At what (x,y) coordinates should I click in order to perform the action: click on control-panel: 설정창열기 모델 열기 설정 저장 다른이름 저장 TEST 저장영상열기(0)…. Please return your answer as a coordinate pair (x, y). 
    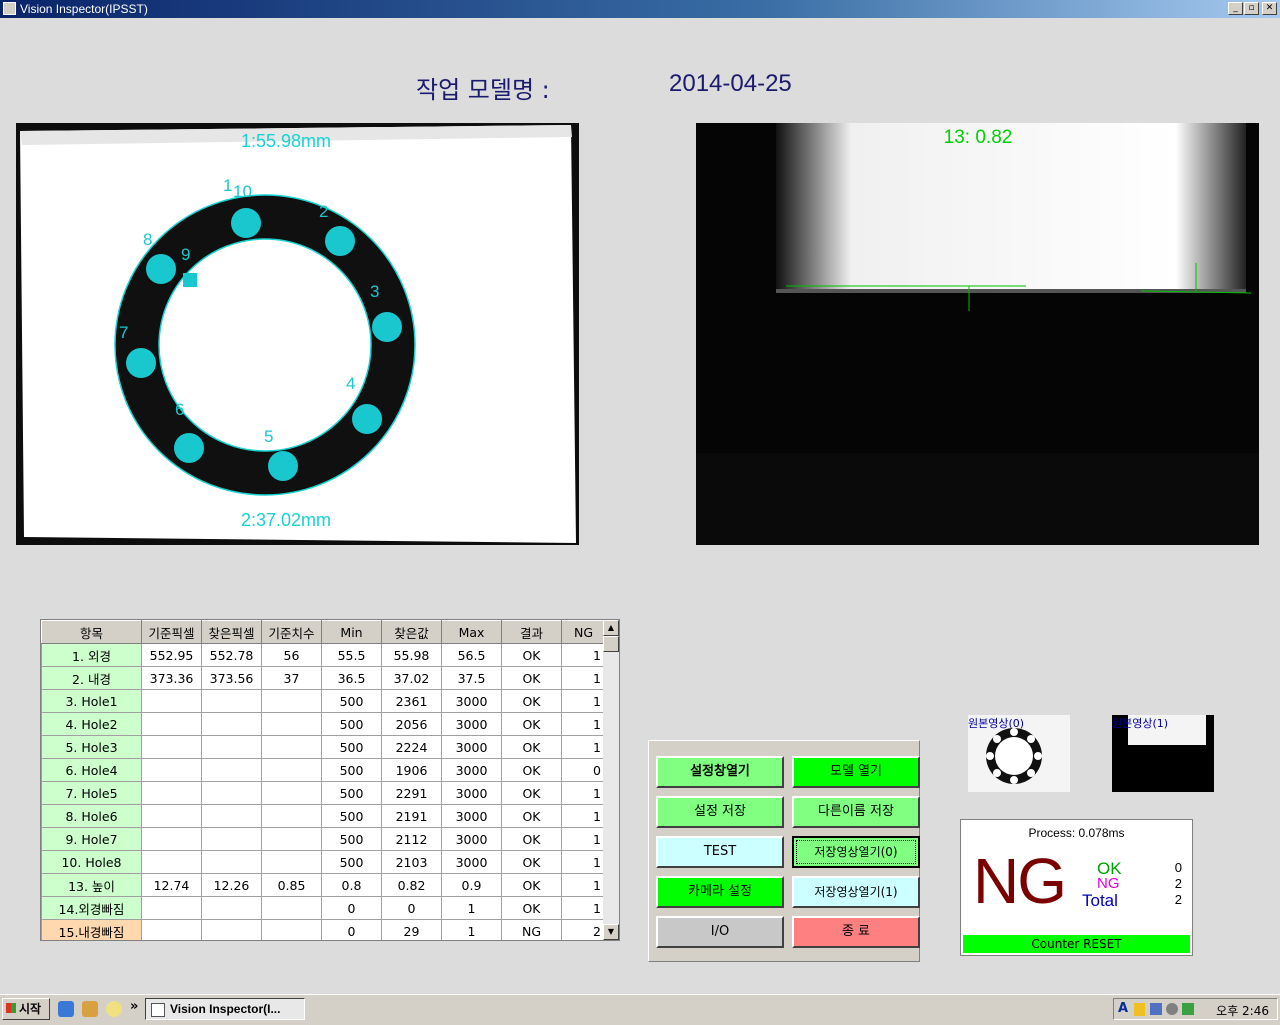
    Looking at the image, I should click on (784, 851).